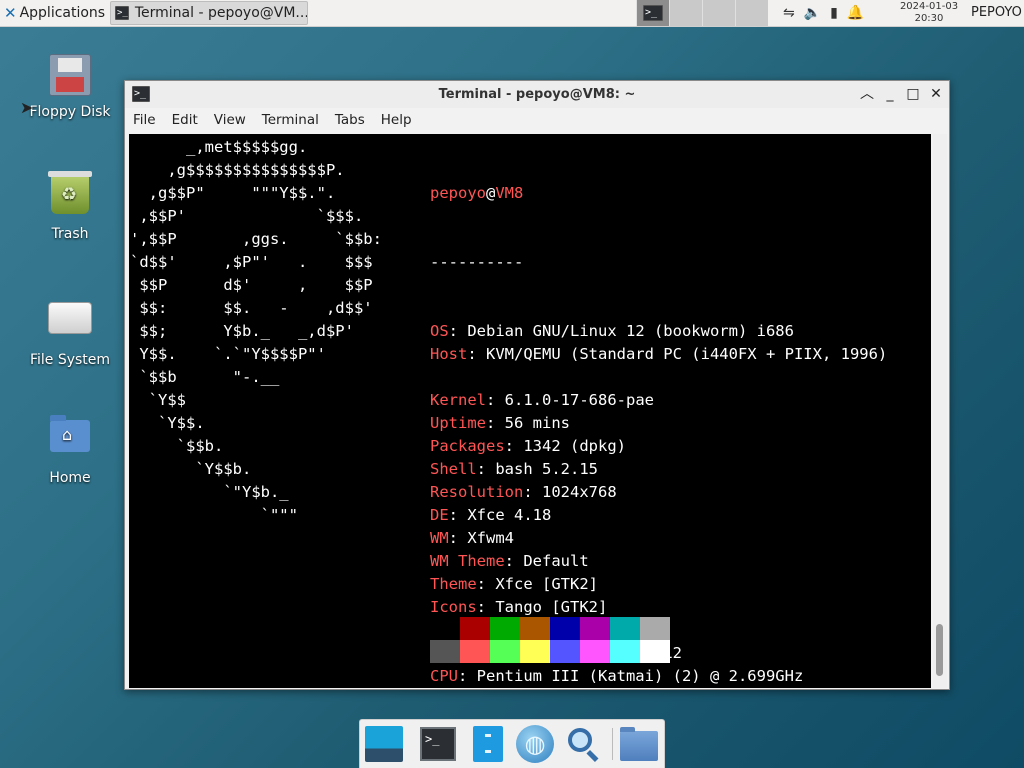 The height and width of the screenshot is (768, 1024). I want to click on logo-line: ',$$P ,ggs. `$$b:, so click(256, 239).